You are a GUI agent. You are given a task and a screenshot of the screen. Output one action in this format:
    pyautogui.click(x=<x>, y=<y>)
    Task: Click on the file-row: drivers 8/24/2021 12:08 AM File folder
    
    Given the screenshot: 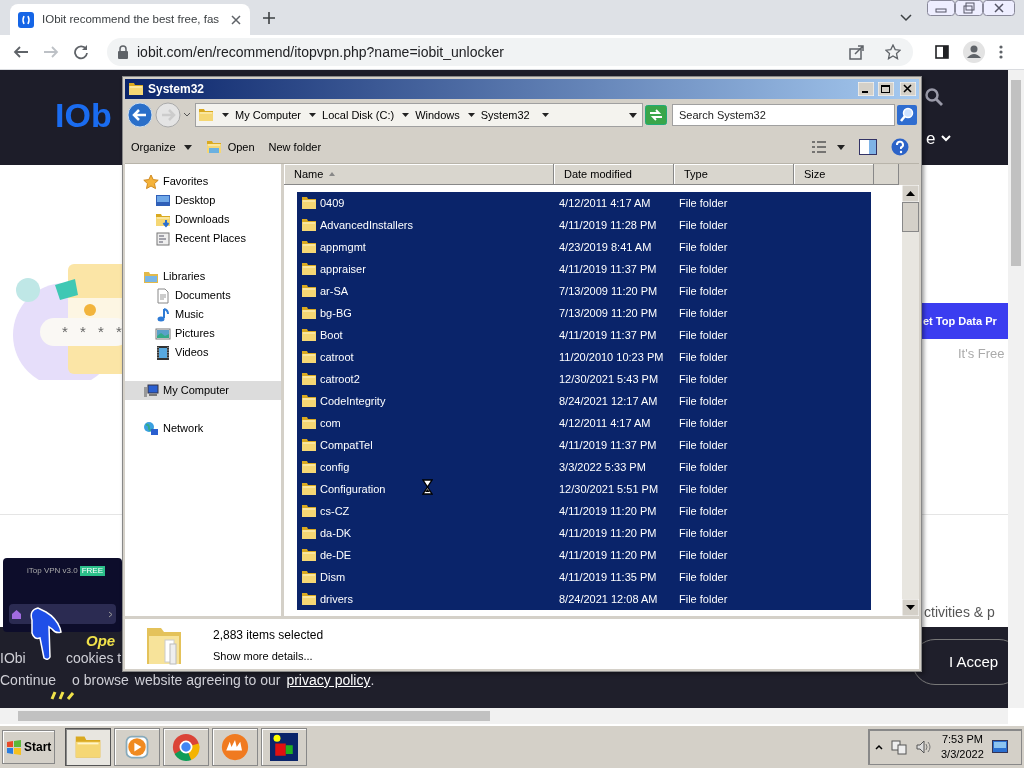 What is the action you would take?
    pyautogui.click(x=584, y=599)
    